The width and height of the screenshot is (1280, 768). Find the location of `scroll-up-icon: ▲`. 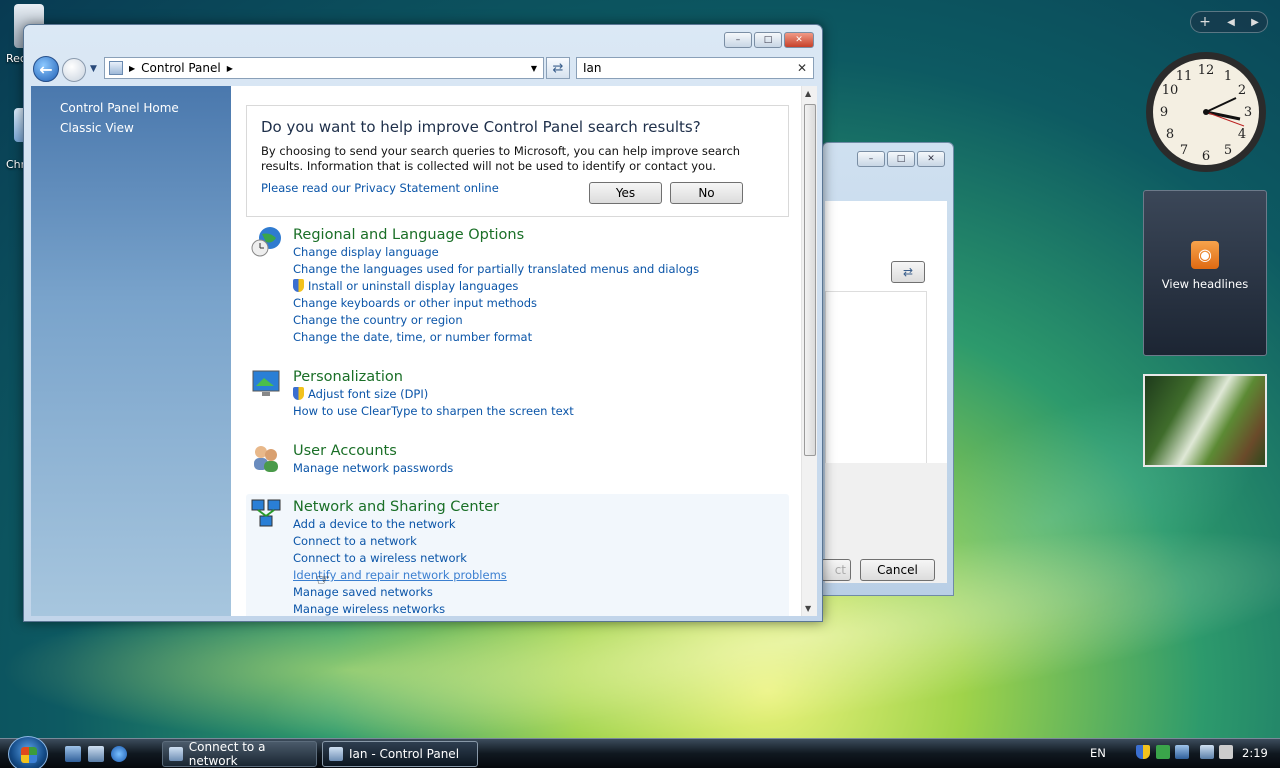

scroll-up-icon: ▲ is located at coordinates (808, 93).